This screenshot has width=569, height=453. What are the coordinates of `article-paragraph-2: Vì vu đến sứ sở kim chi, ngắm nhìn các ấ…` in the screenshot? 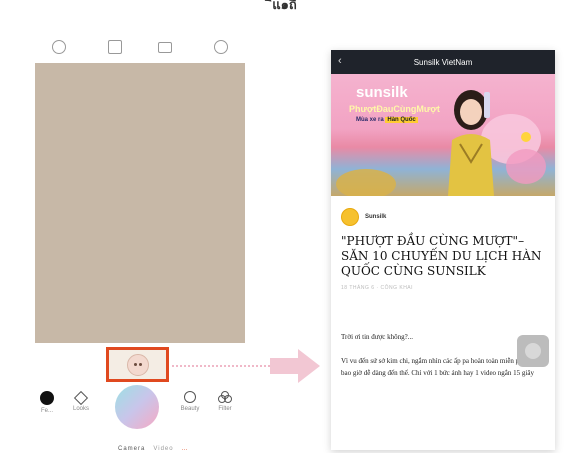 It's located at (440, 367).